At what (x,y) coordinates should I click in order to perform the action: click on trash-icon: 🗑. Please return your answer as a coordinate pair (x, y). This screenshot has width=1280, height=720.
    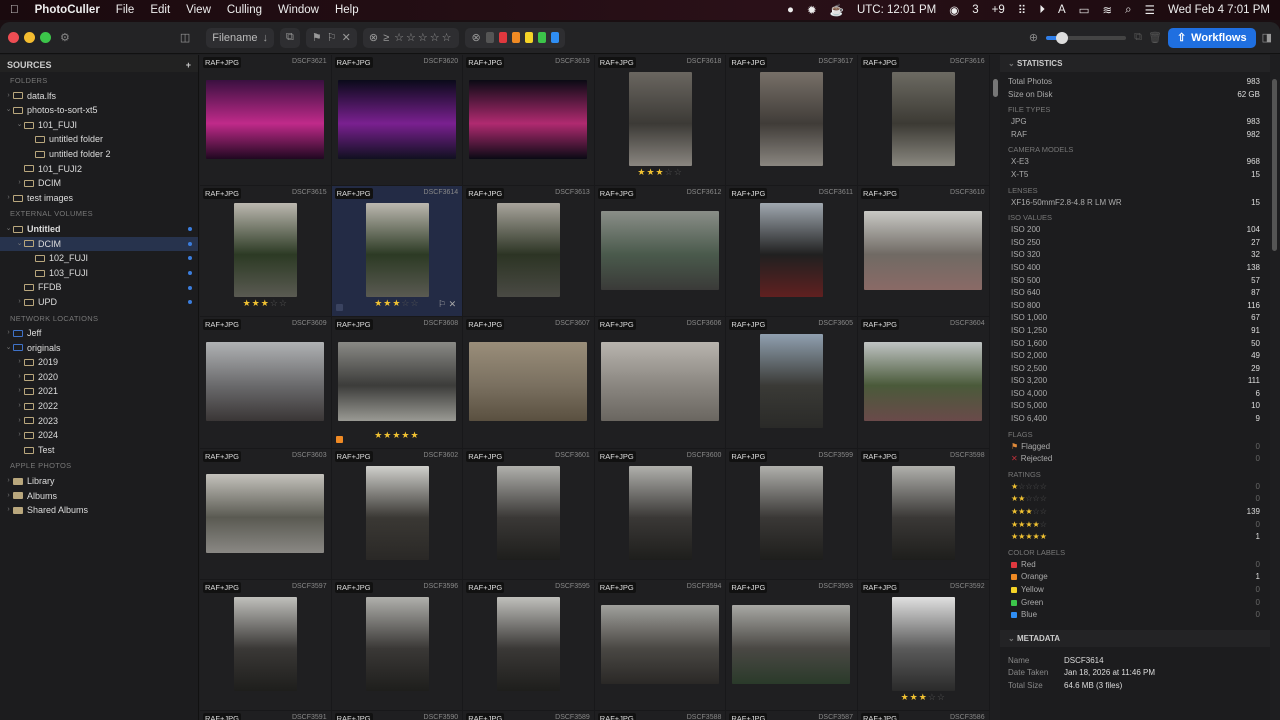
    Looking at the image, I should click on (1155, 37).